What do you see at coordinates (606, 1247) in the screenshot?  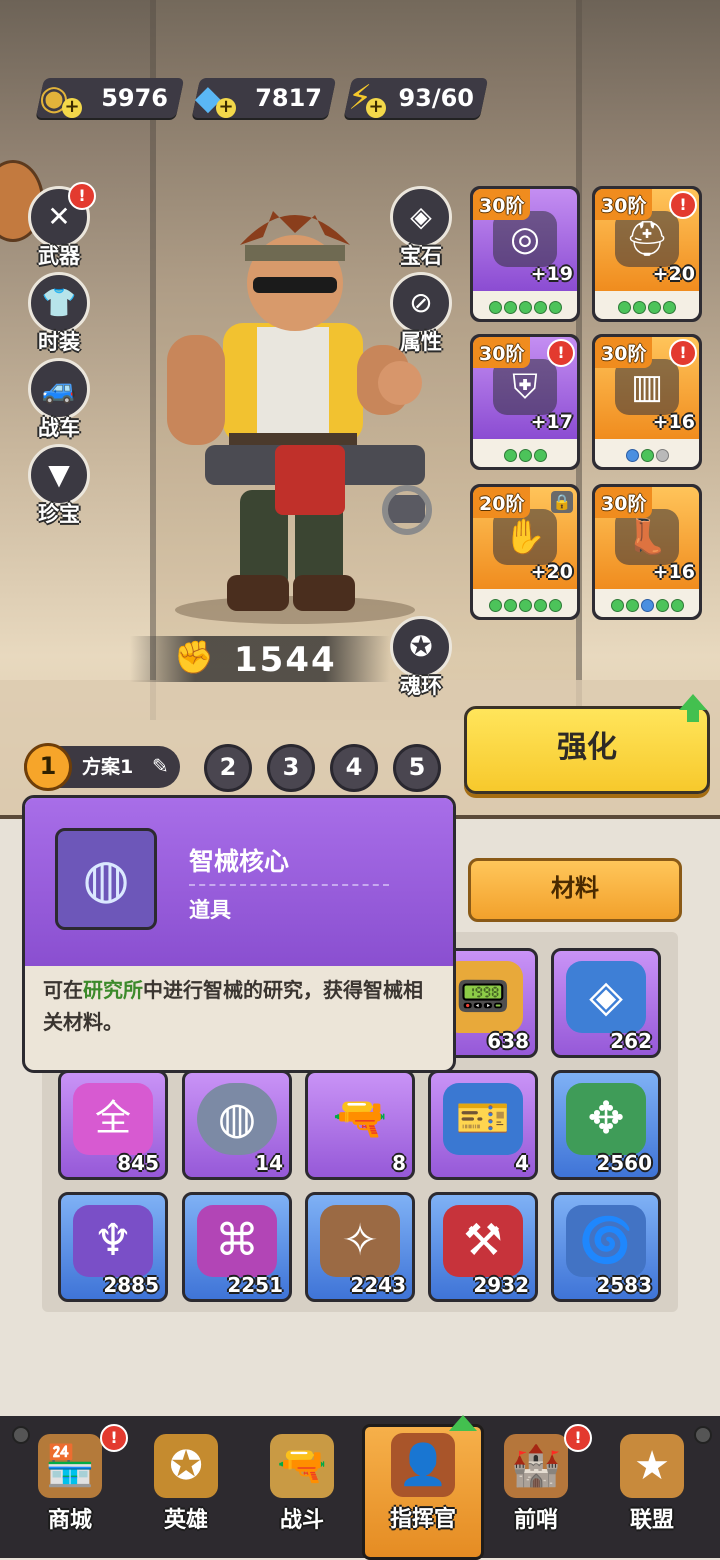 I see `inventory-item: 🌀 2583` at bounding box center [606, 1247].